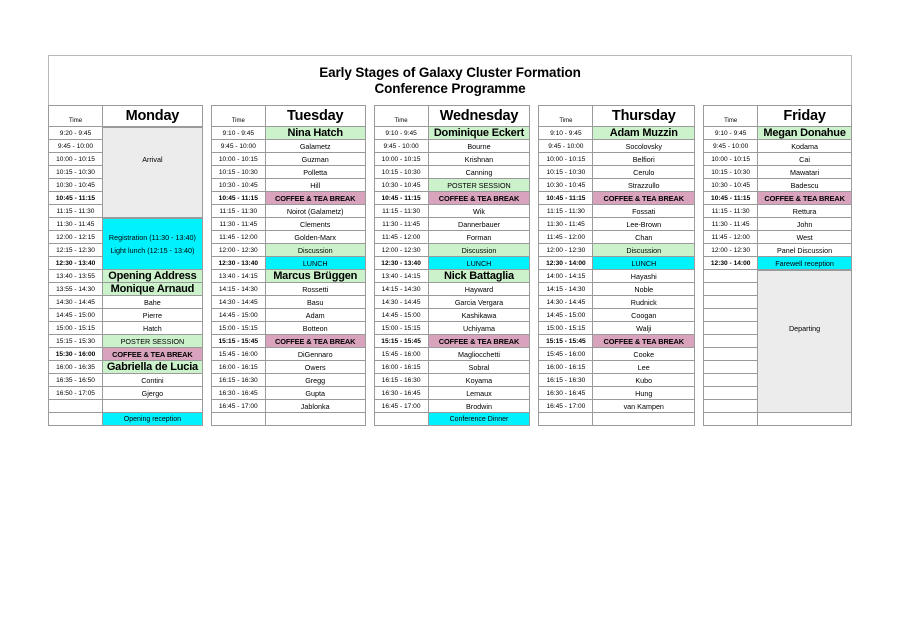 The width and height of the screenshot is (900, 635). What do you see at coordinates (125, 380) in the screenshot?
I see `schedule-row: 16:35 - 16:50 Contini` at bounding box center [125, 380].